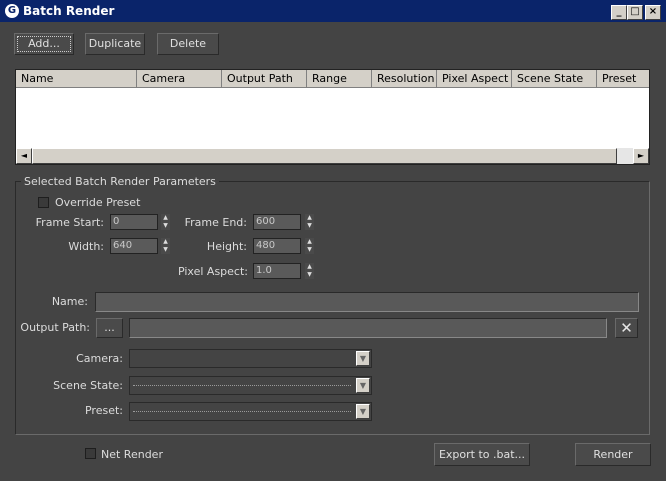 This screenshot has height=481, width=666. What do you see at coordinates (277, 271) in the screenshot?
I see `pixel-aspect-input: 1.0` at bounding box center [277, 271].